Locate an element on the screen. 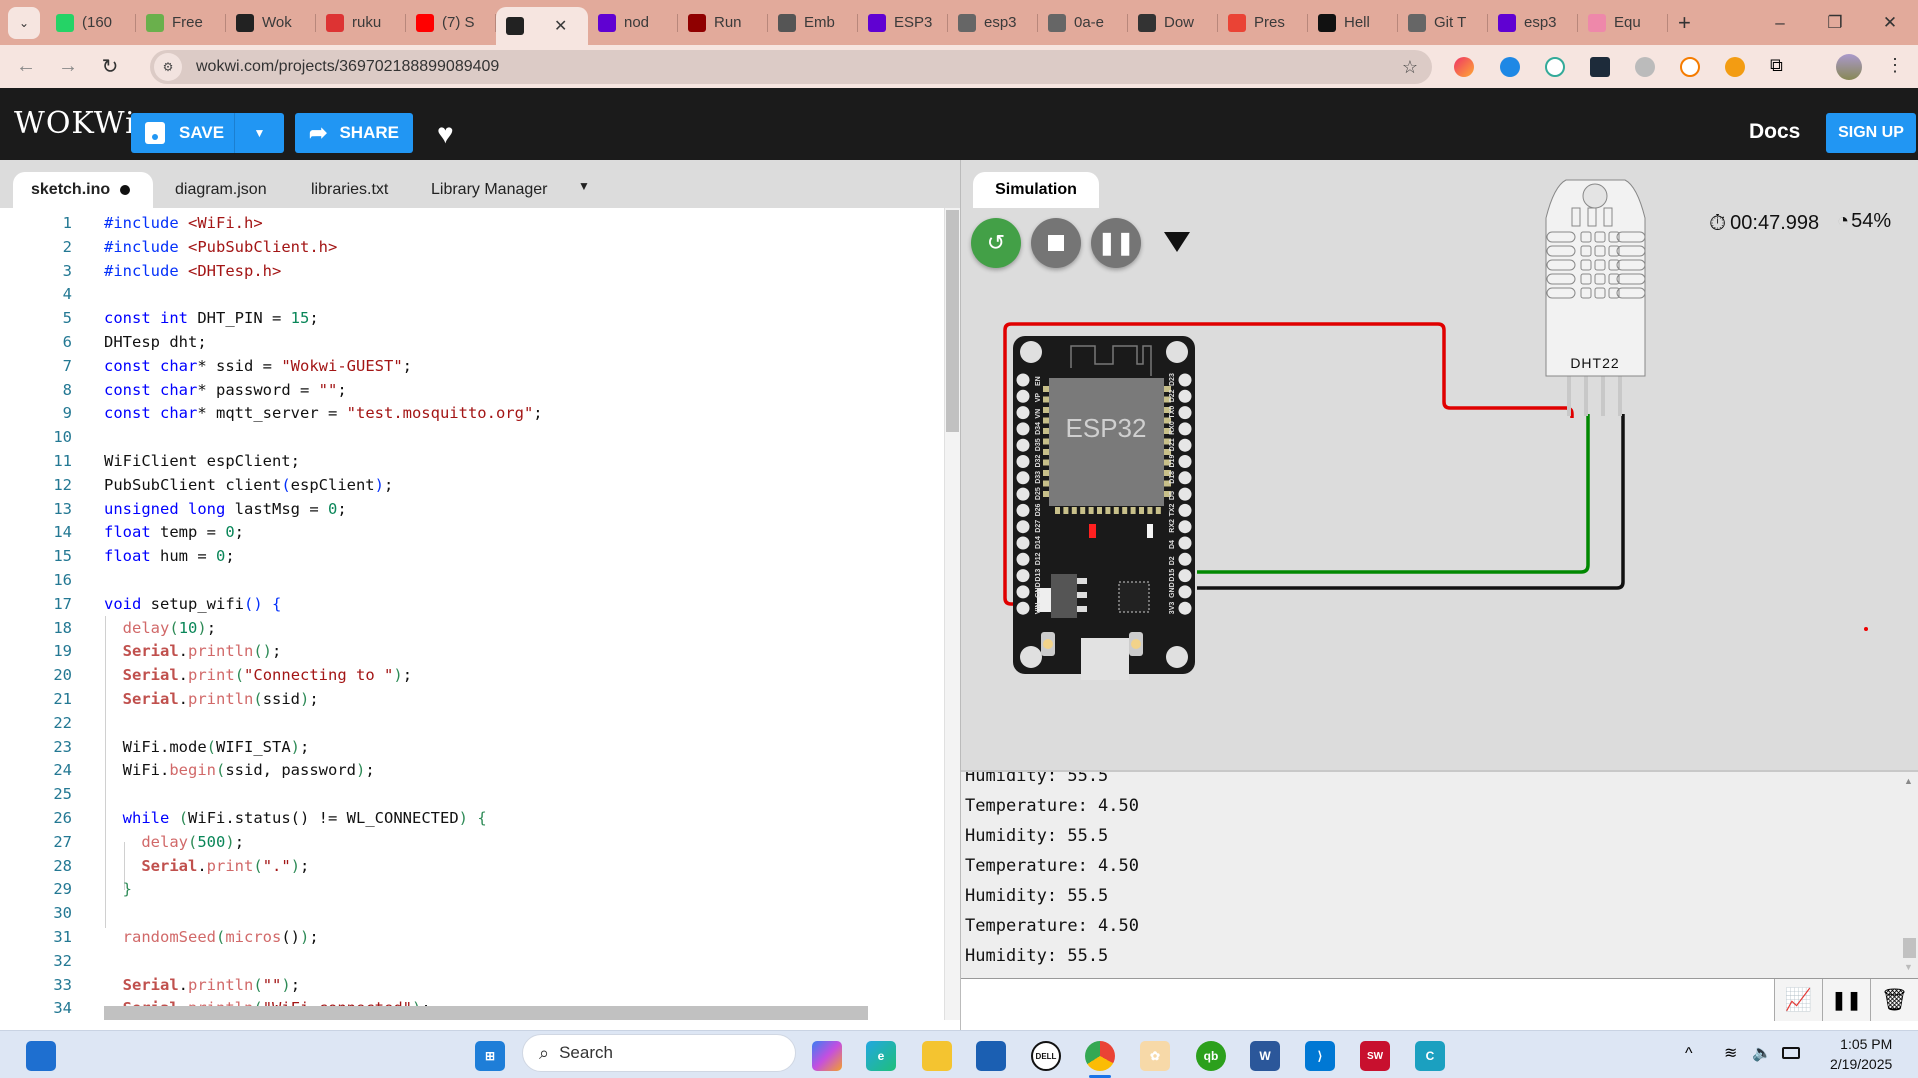 The width and height of the screenshot is (1918, 1078). browser-tab: (160 is located at coordinates (91, 22).